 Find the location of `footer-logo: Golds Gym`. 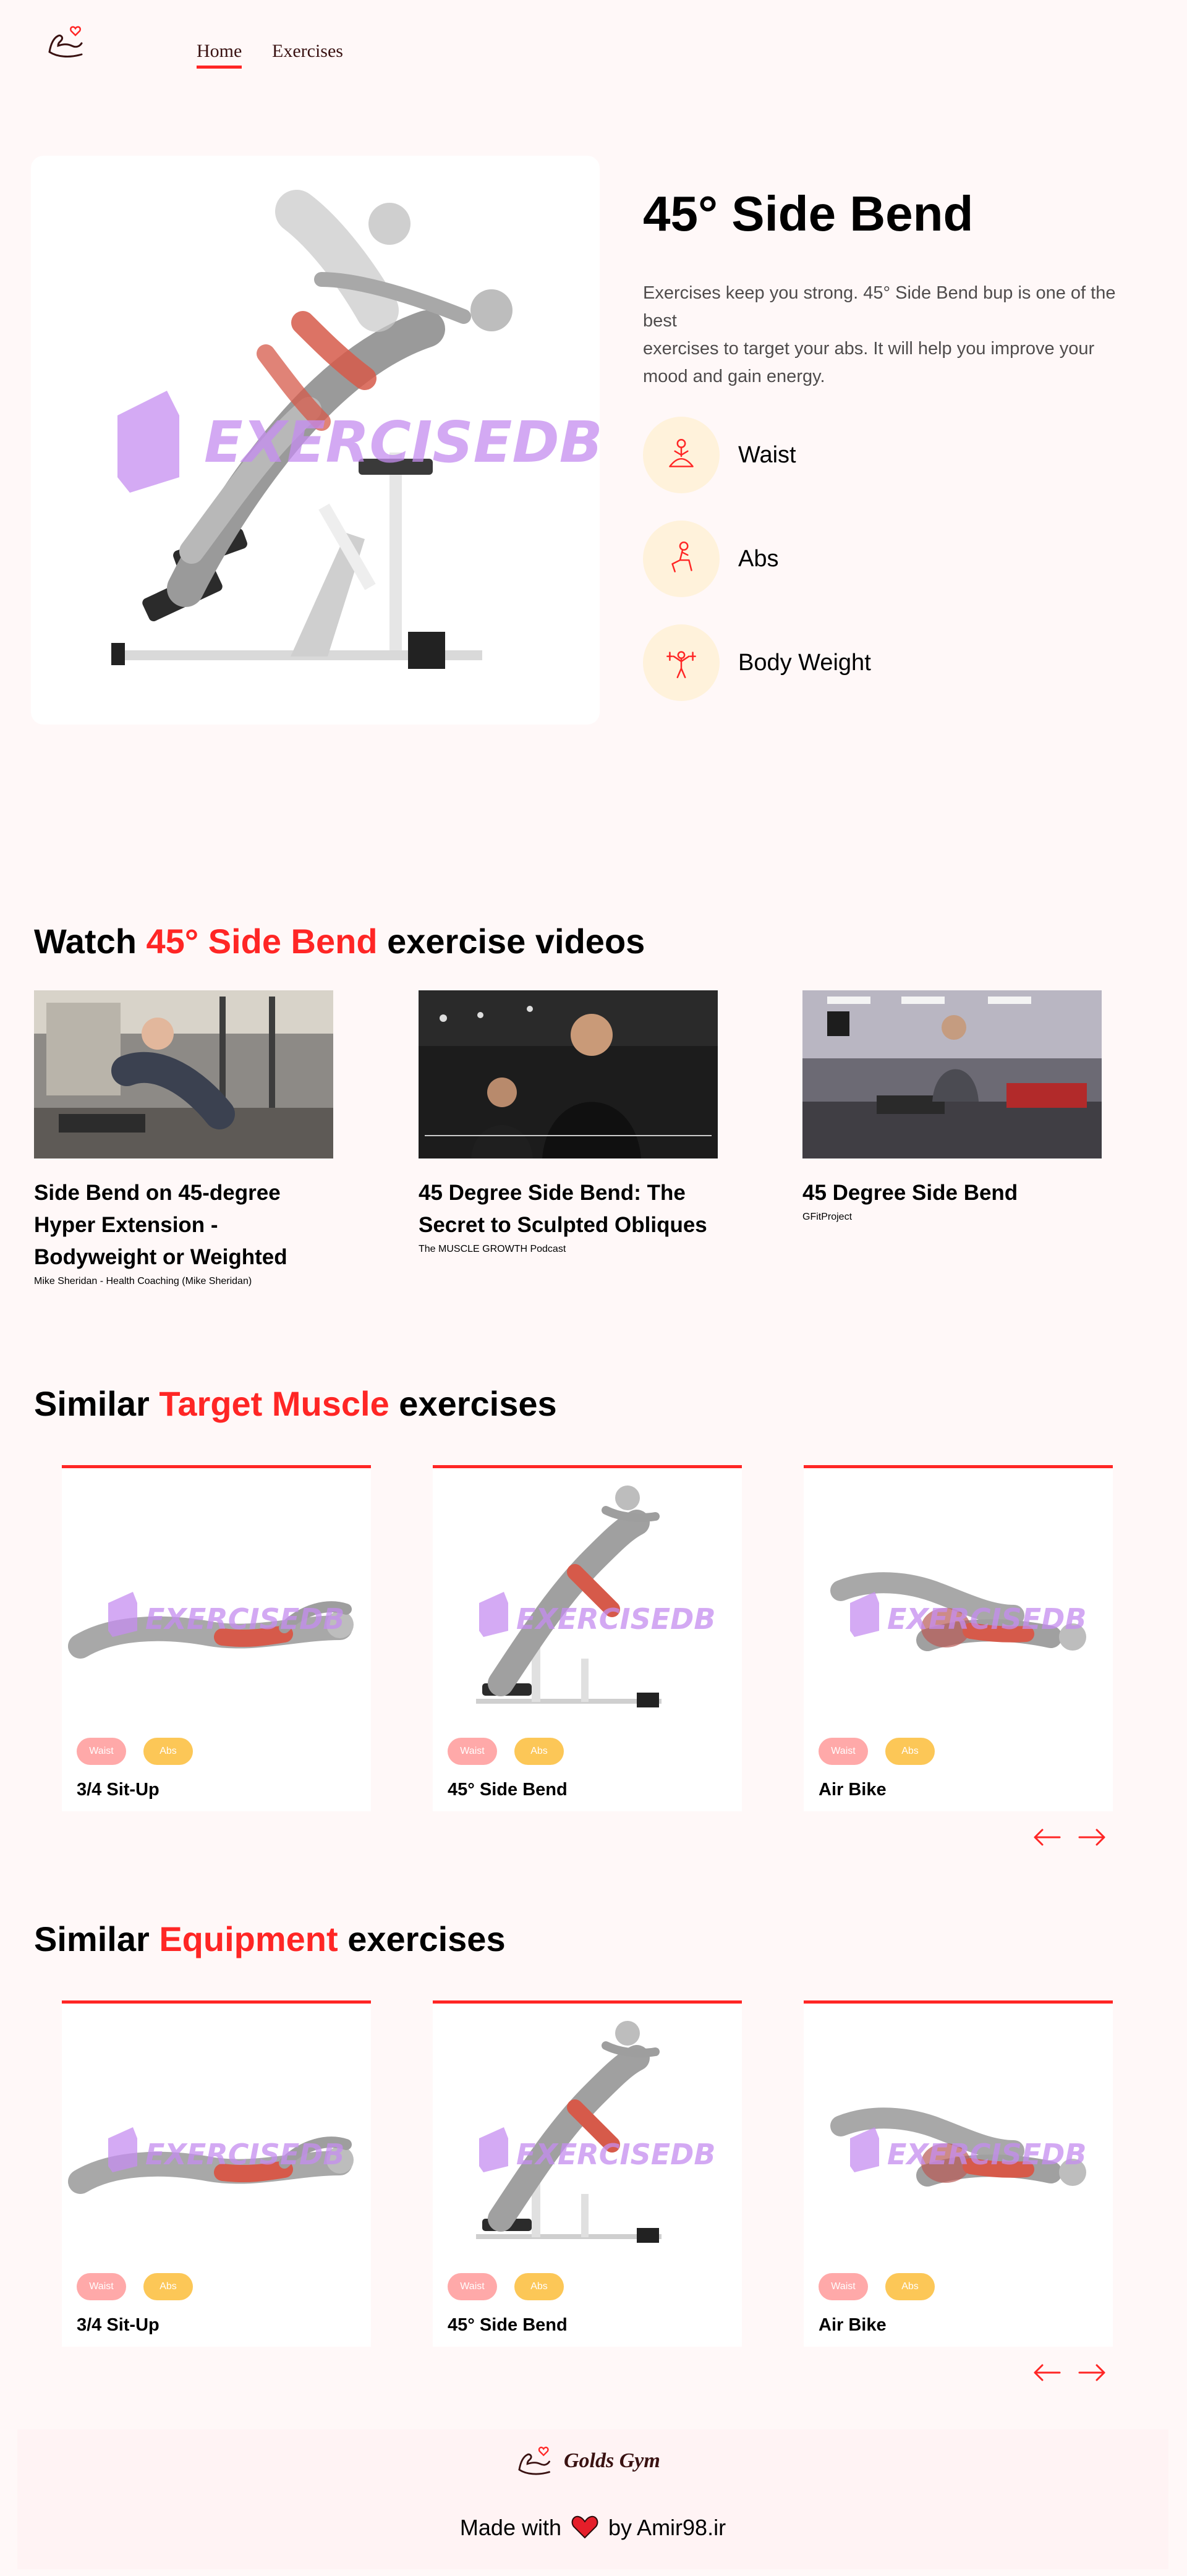

footer-logo: Golds Gym is located at coordinates (588, 2461).